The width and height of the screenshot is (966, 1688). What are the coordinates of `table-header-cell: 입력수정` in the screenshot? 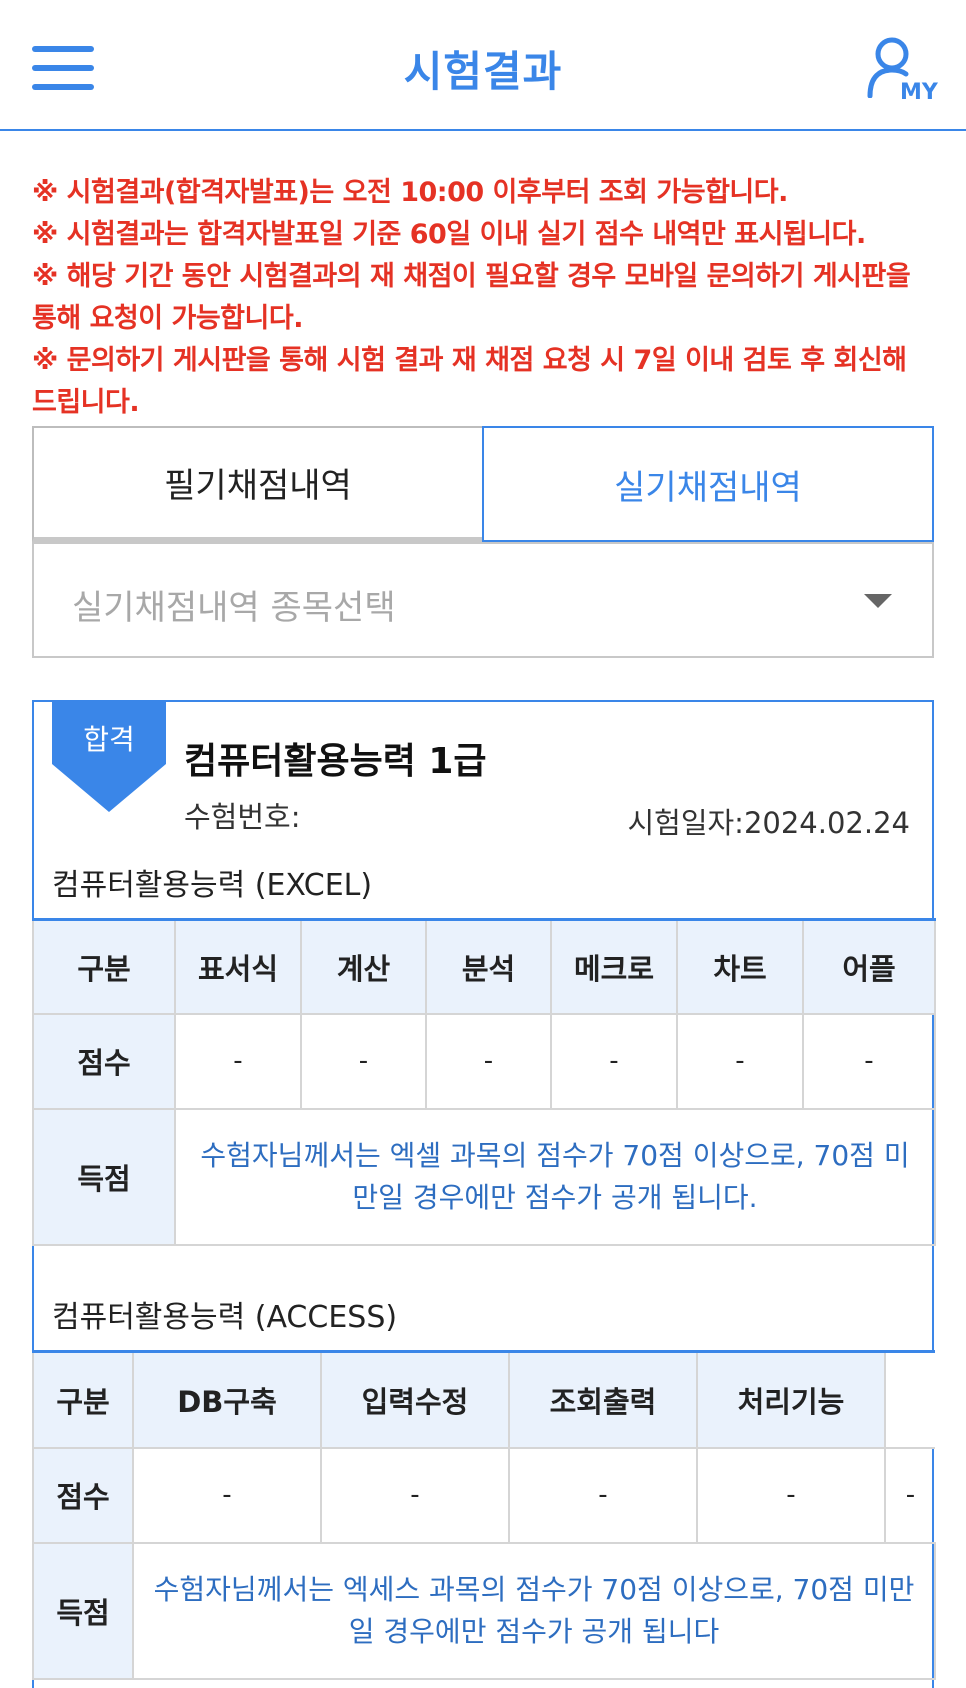 It's located at (415, 1399).